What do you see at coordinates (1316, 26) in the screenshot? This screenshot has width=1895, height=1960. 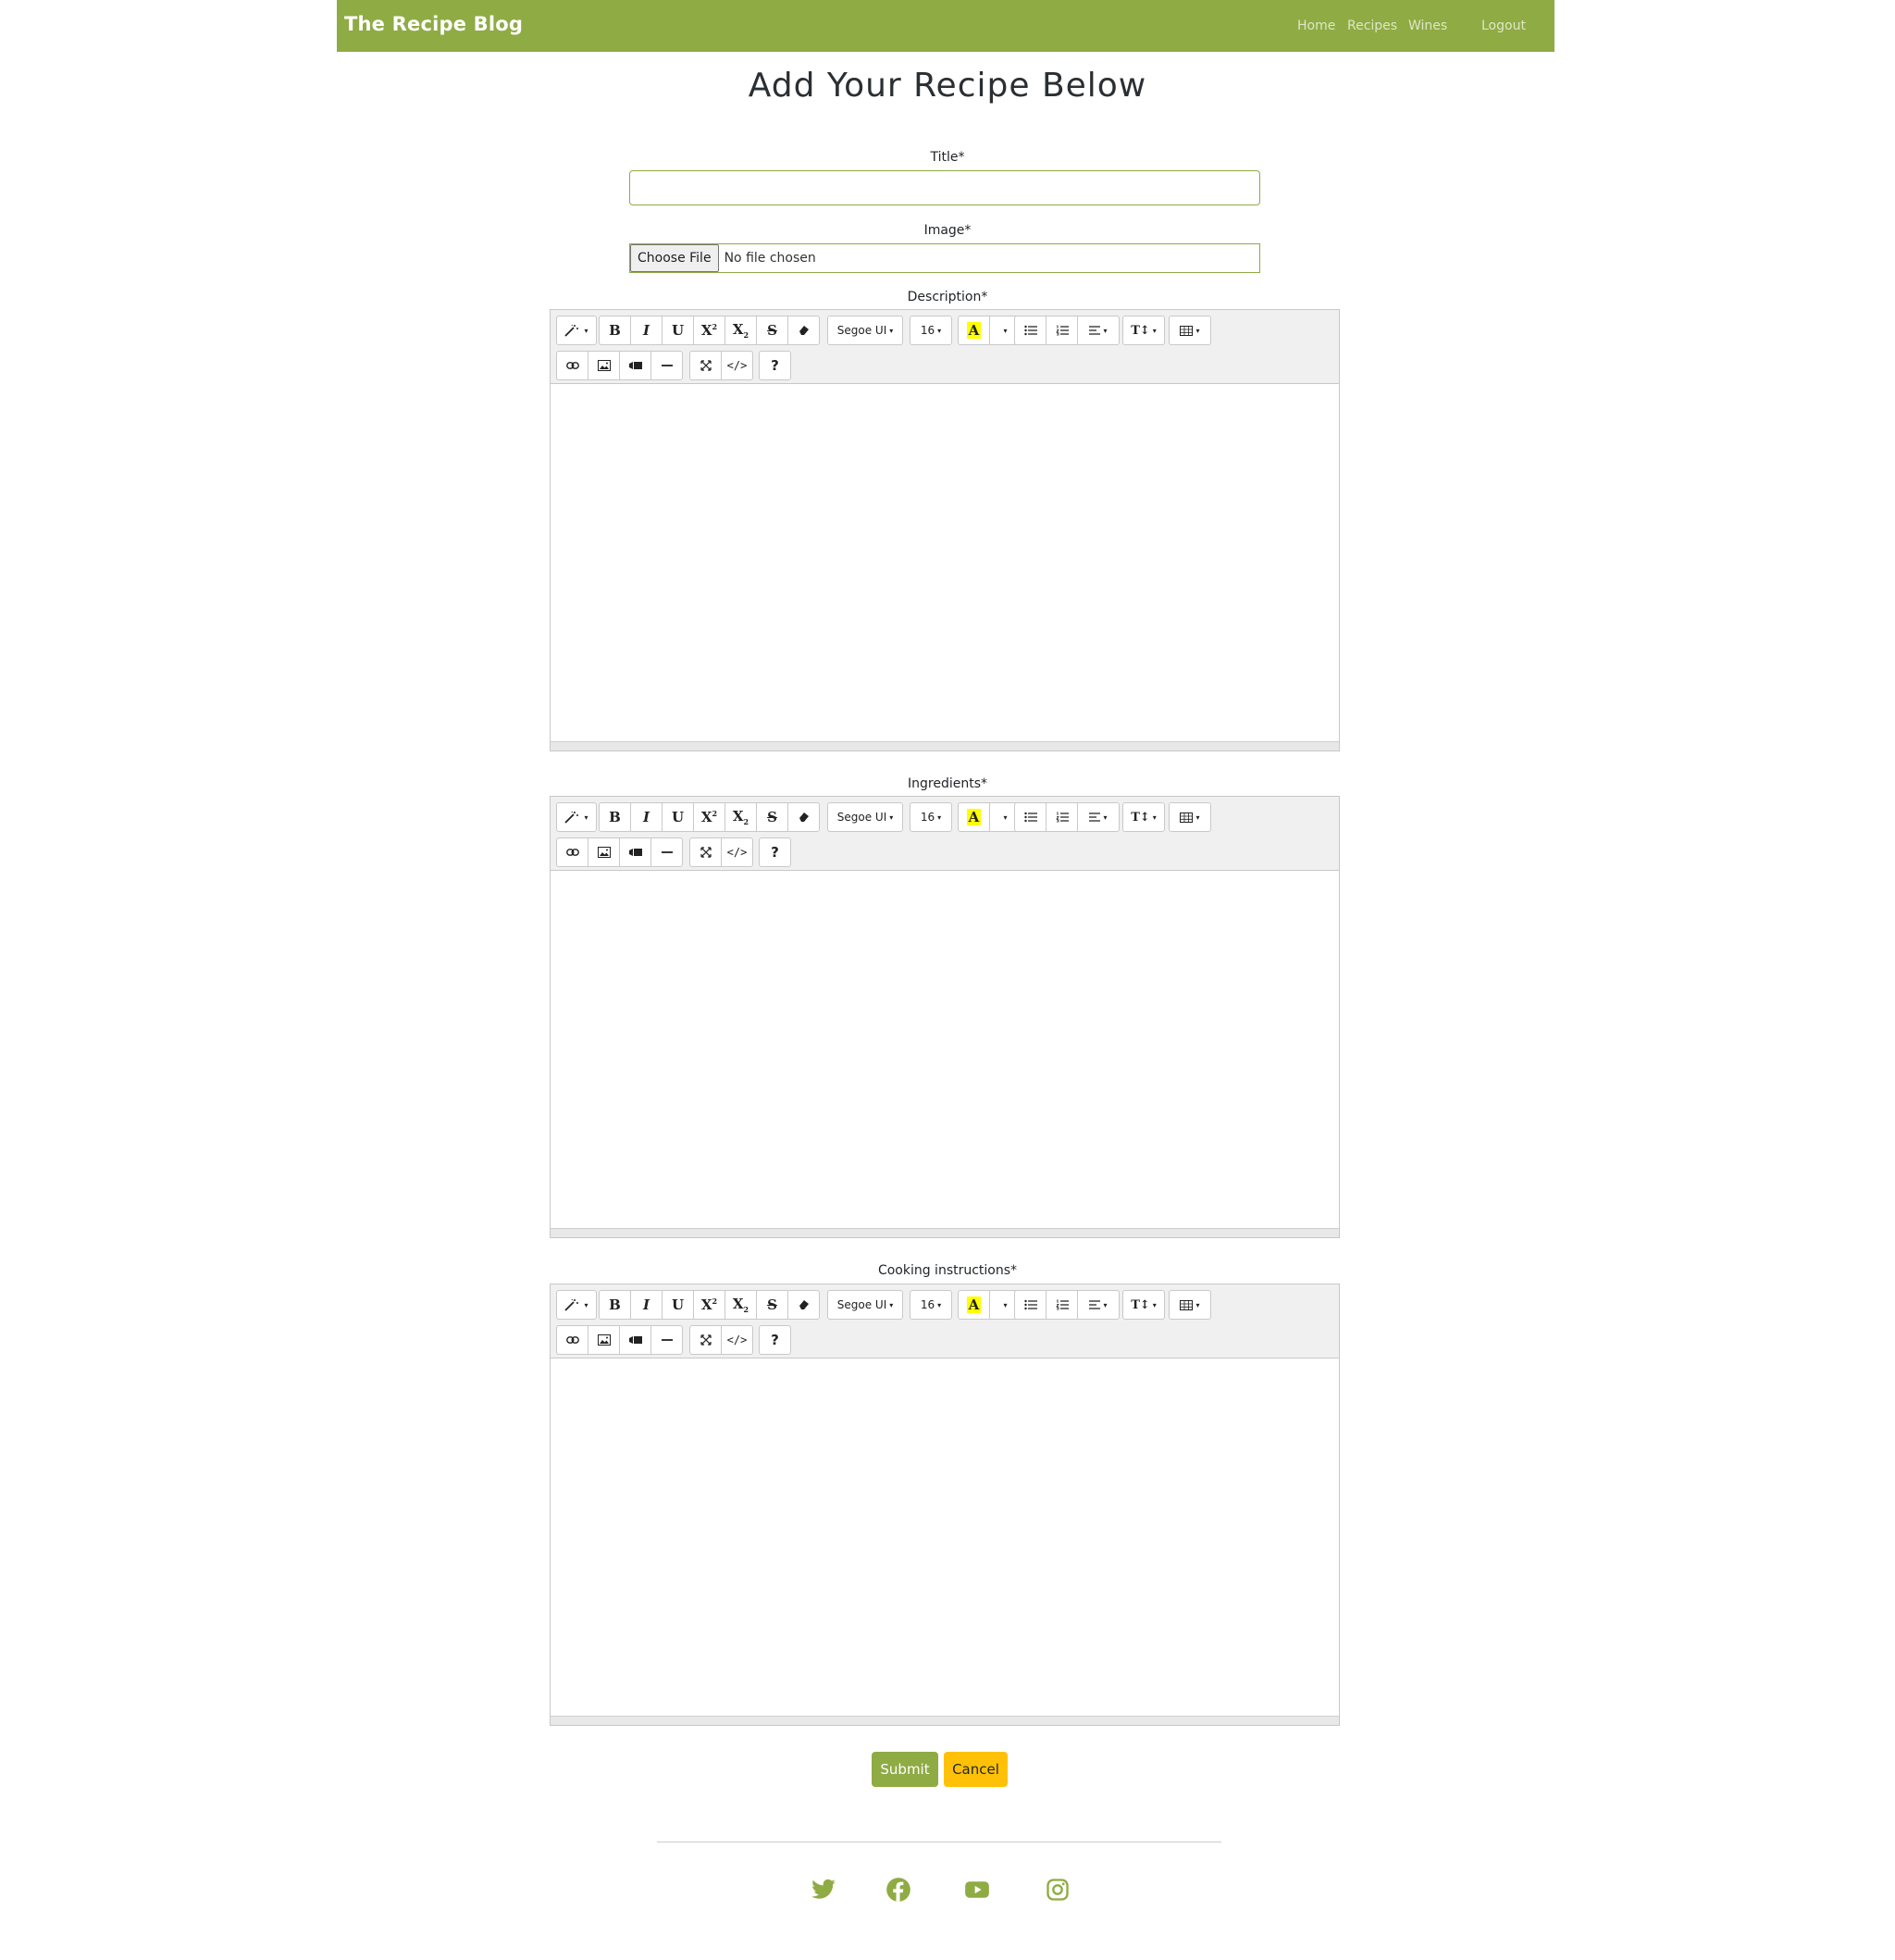 I see `nav-home: Home` at bounding box center [1316, 26].